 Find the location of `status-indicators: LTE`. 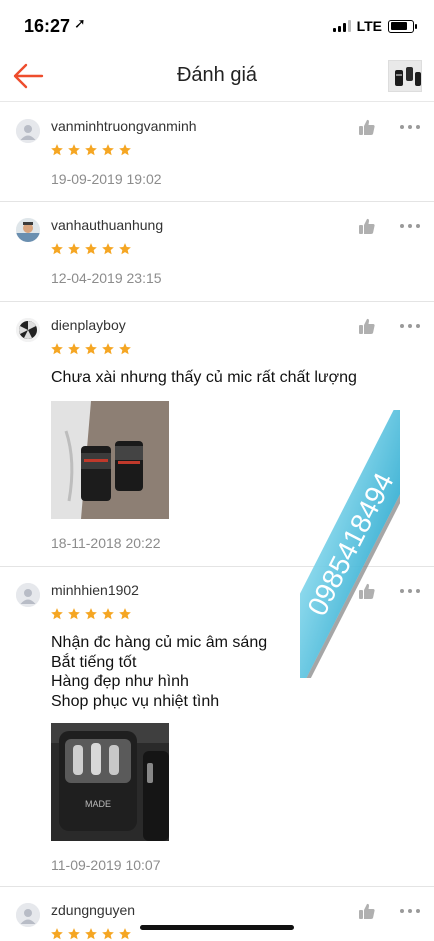

status-indicators: LTE is located at coordinates (374, 26).